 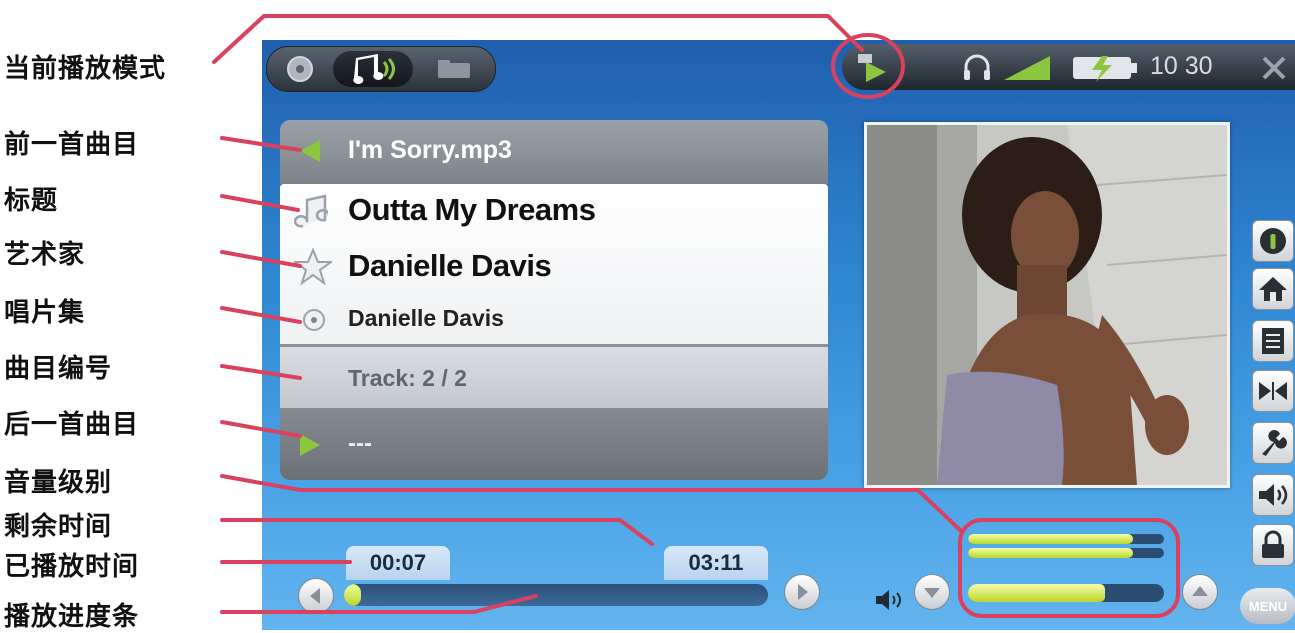 I want to click on label-prev-track: 前一首曲目, so click(x=72, y=145).